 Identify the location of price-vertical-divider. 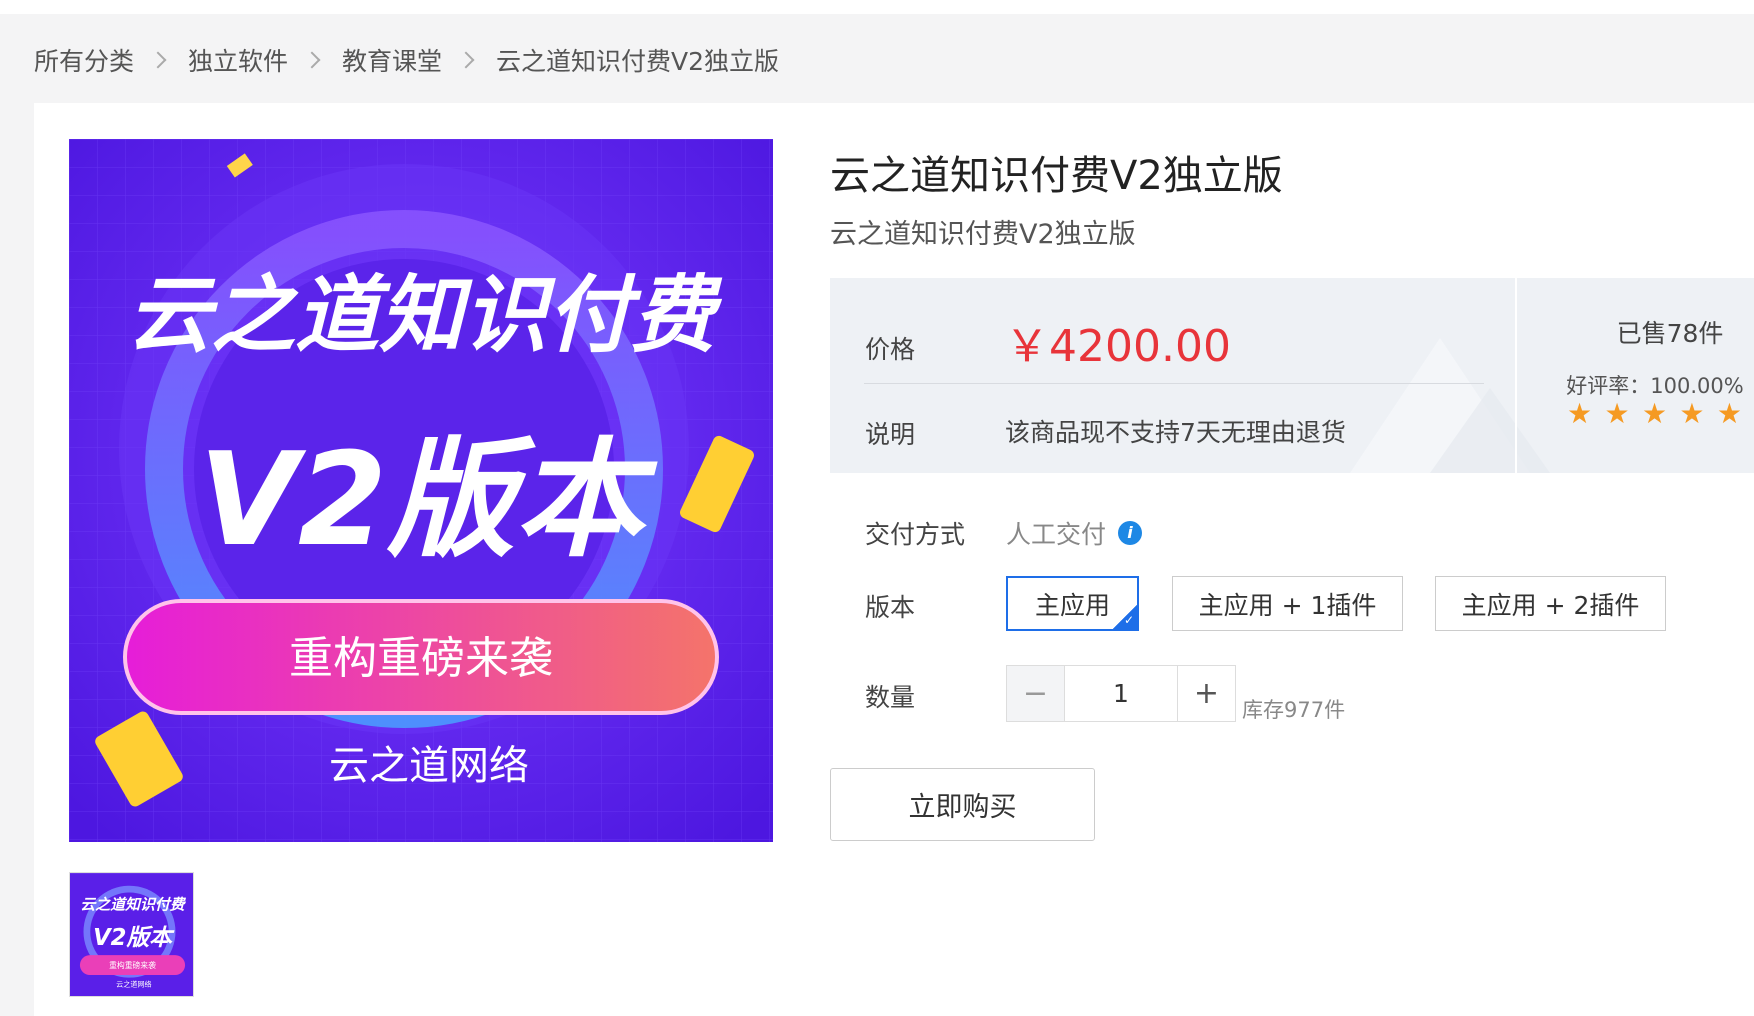
(1516, 375).